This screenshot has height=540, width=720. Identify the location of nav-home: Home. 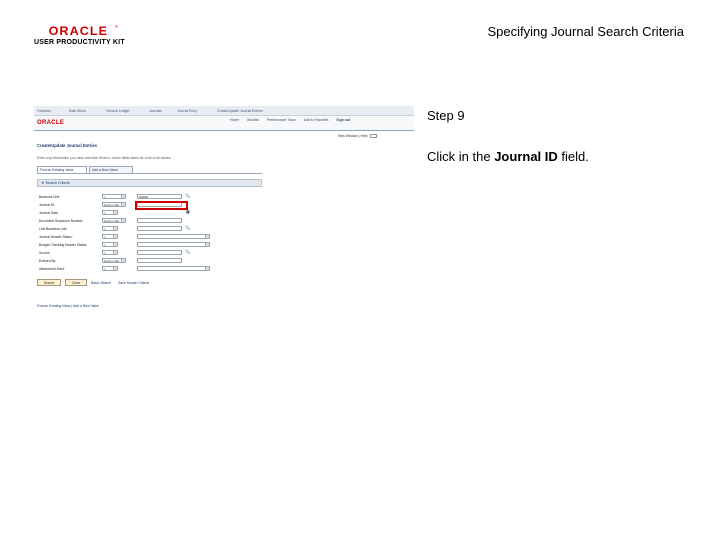
(234, 120).